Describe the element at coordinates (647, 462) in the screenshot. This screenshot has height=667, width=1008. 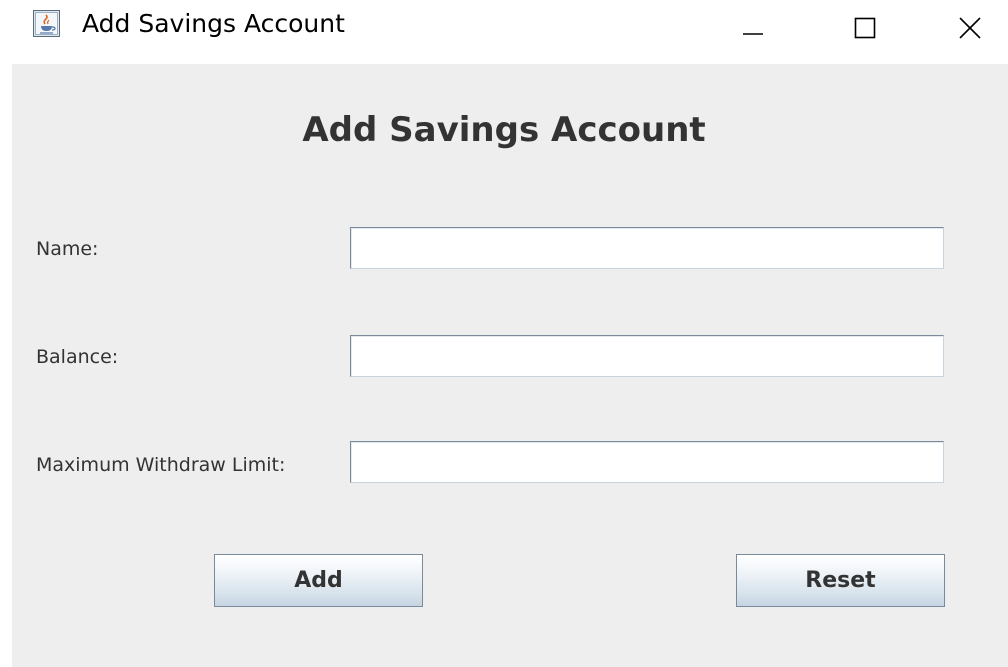
I see `max-withdraw-limit-field` at that location.